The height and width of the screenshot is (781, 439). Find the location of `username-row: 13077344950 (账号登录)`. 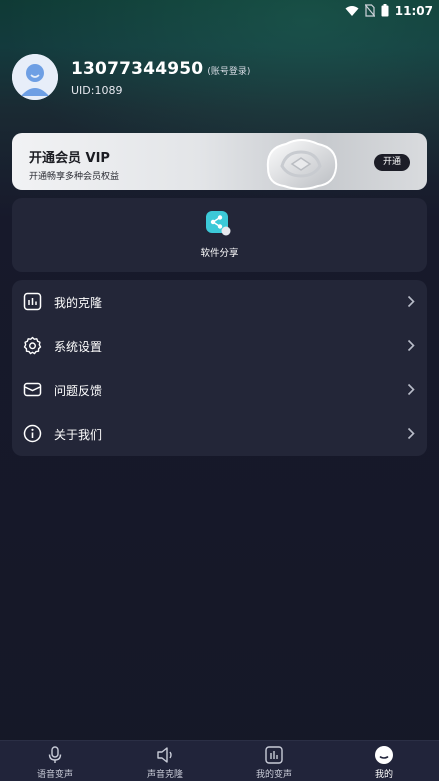

username-row: 13077344950 (账号登录) is located at coordinates (160, 69).